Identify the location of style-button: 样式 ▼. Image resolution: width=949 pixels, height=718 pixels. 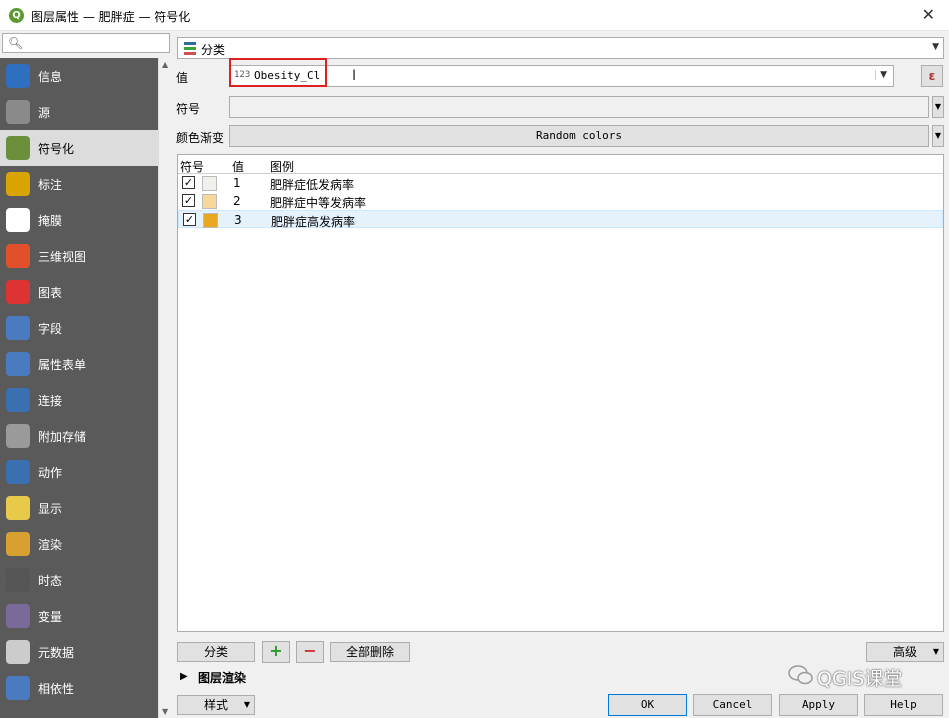
(216, 705).